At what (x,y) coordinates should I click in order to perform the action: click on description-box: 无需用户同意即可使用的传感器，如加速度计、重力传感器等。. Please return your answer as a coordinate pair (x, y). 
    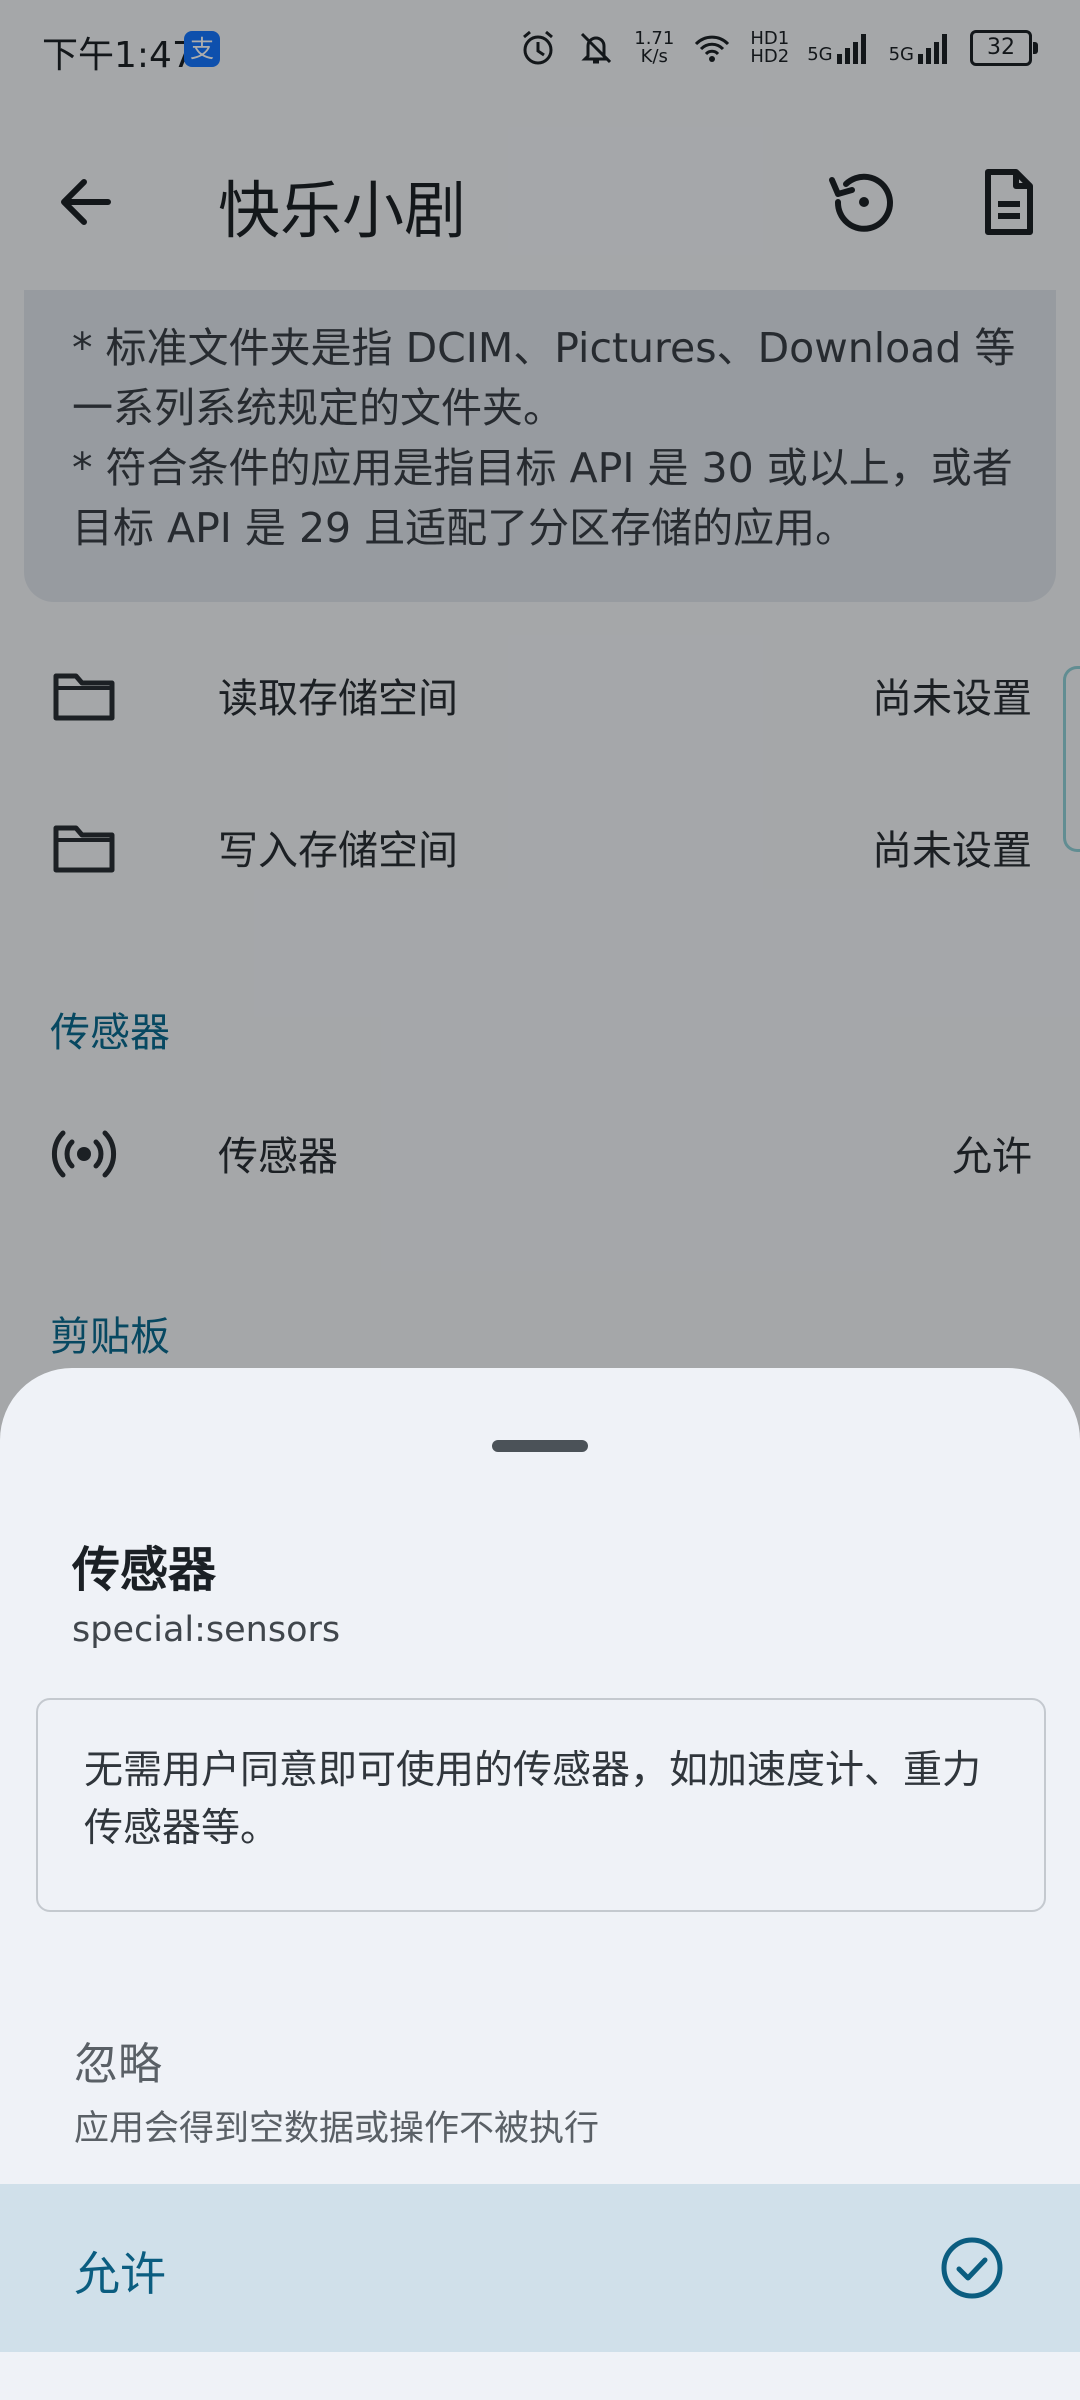
    Looking at the image, I should click on (541, 1805).